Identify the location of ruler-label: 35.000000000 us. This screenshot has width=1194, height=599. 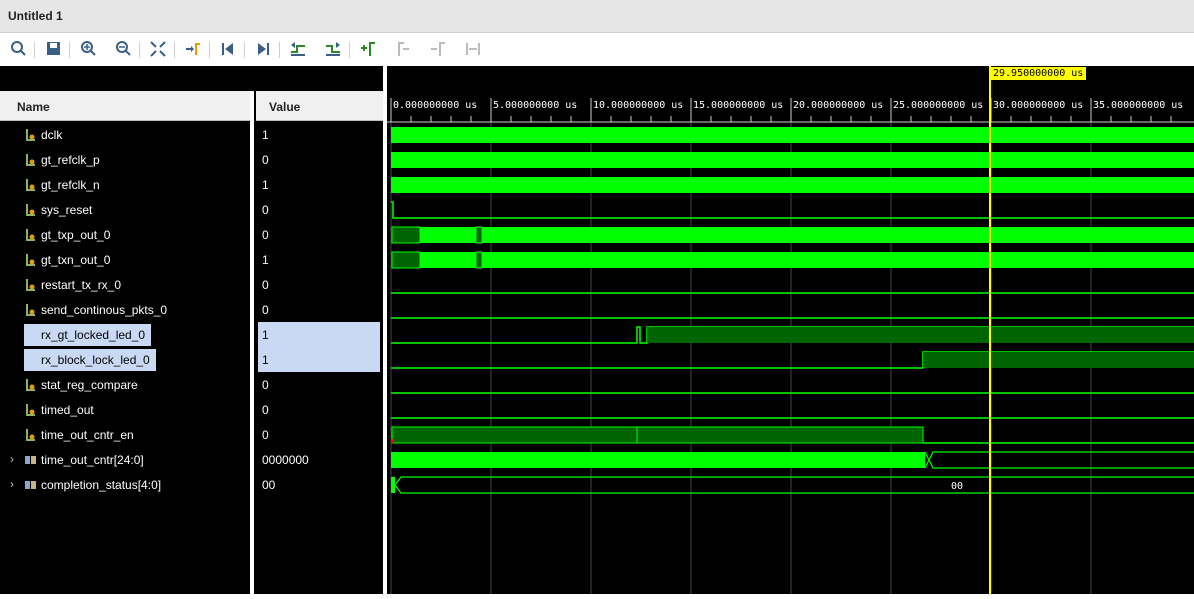
(1138, 105).